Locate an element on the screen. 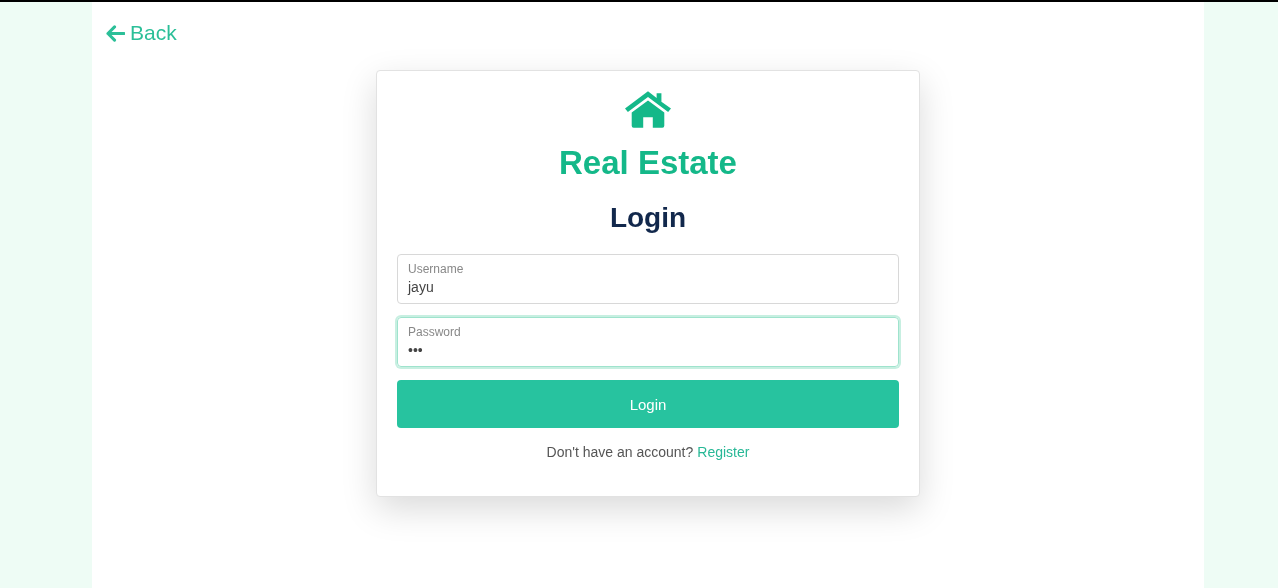 The height and width of the screenshot is (588, 1278). house-icon is located at coordinates (648, 109).